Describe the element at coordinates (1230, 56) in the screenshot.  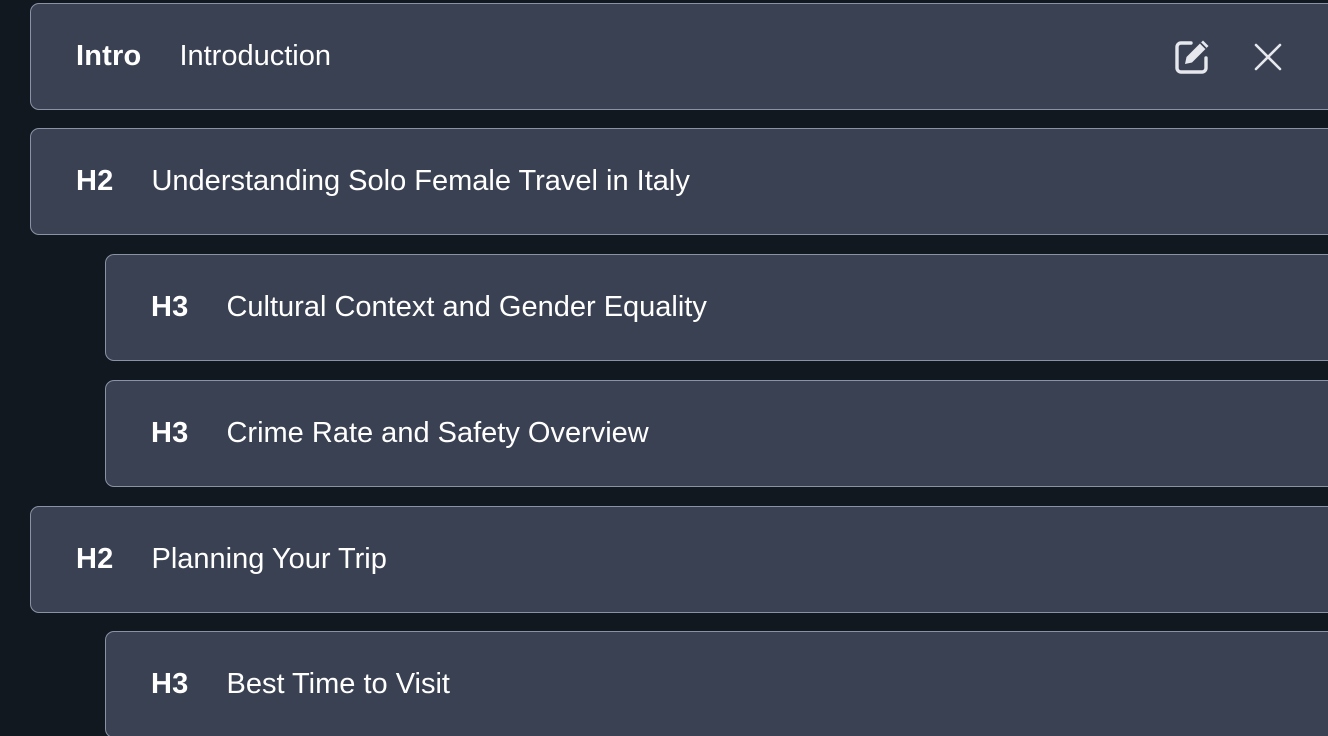
I see `item-actions` at that location.